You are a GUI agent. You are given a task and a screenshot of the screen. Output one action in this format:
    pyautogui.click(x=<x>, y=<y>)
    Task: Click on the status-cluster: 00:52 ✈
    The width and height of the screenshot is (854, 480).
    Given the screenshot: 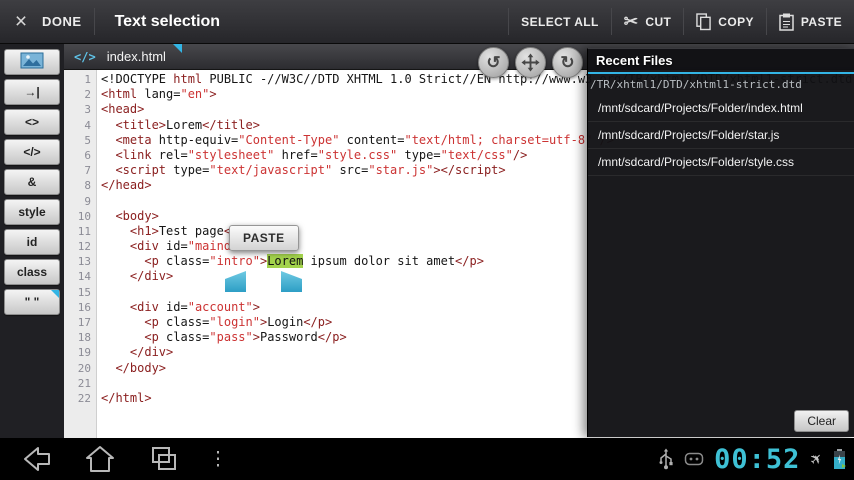 What is the action you would take?
    pyautogui.click(x=756, y=459)
    